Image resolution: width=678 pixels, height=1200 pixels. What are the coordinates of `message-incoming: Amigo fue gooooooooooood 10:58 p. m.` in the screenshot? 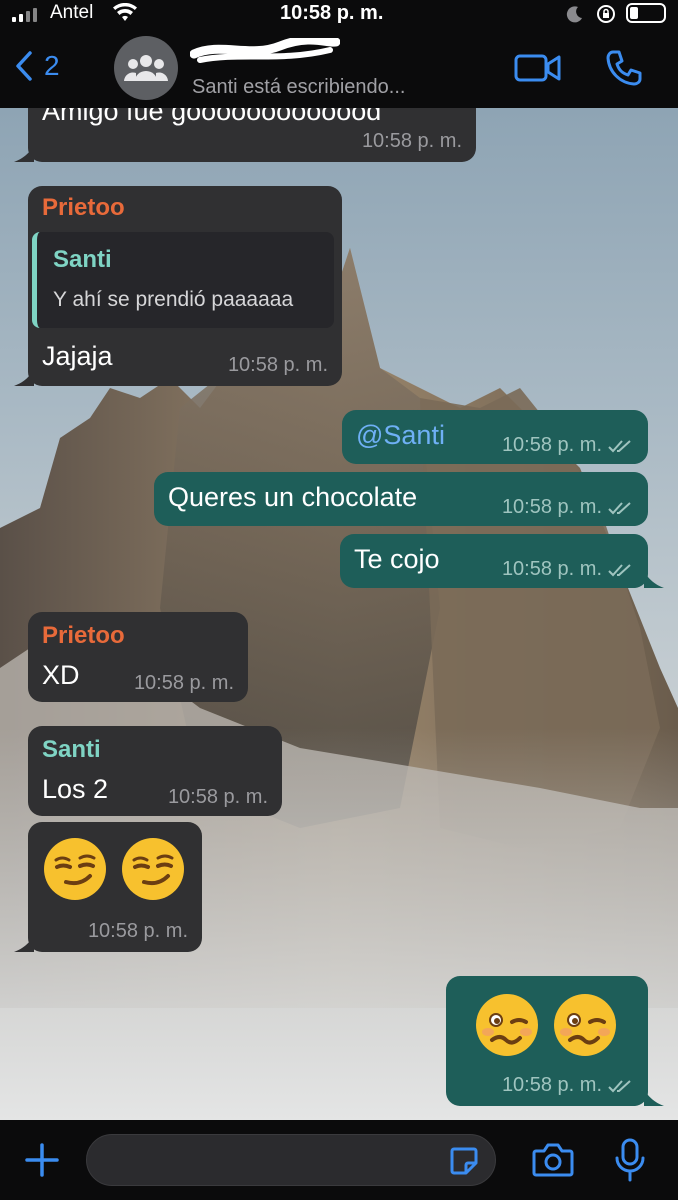 It's located at (252, 135).